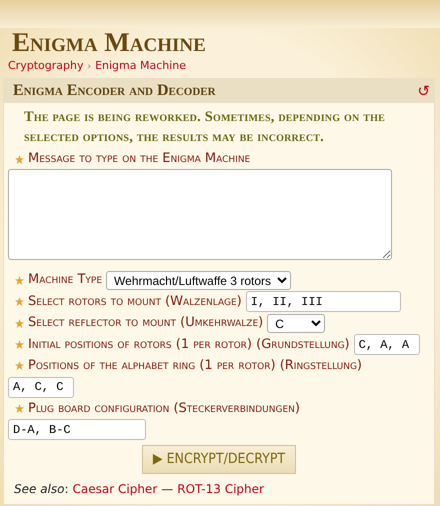  Describe the element at coordinates (220, 489) in the screenshot. I see `related-link: ROT-13 Cipher` at that location.